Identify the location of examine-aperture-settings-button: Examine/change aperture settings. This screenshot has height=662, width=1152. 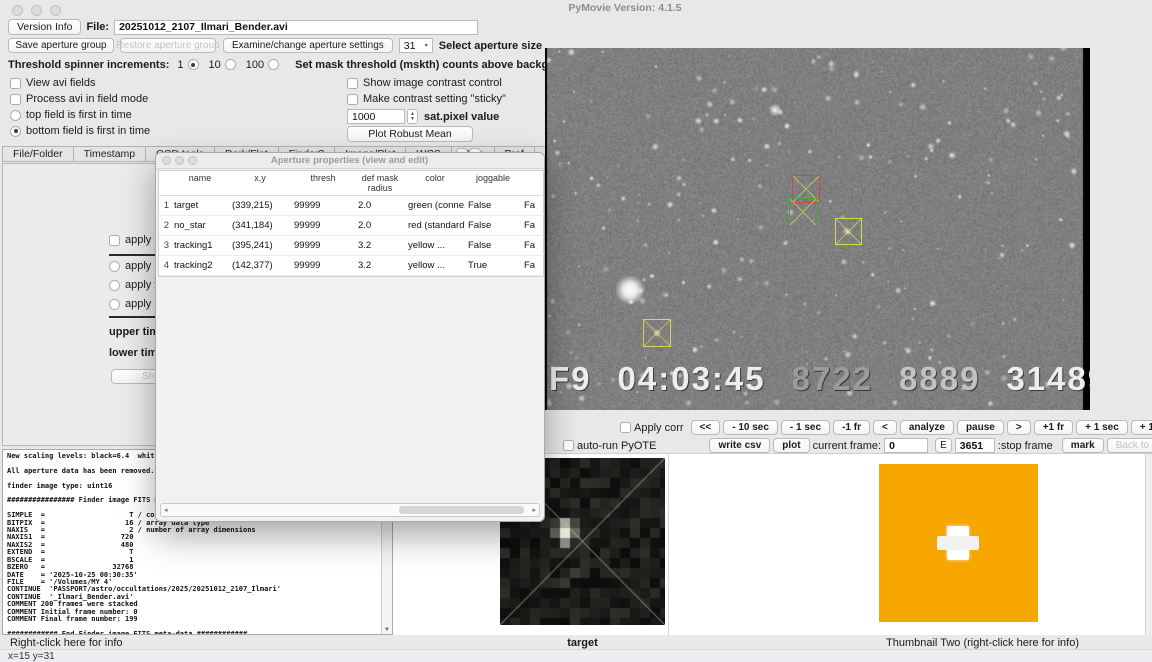
(308, 45).